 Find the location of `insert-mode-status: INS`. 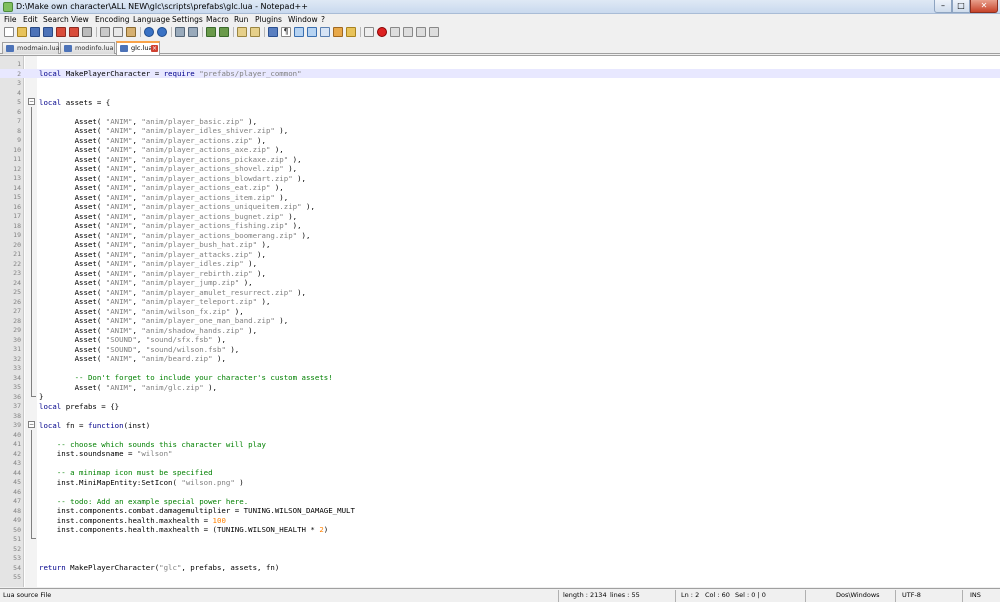

insert-mode-status: INS is located at coordinates (975, 595).